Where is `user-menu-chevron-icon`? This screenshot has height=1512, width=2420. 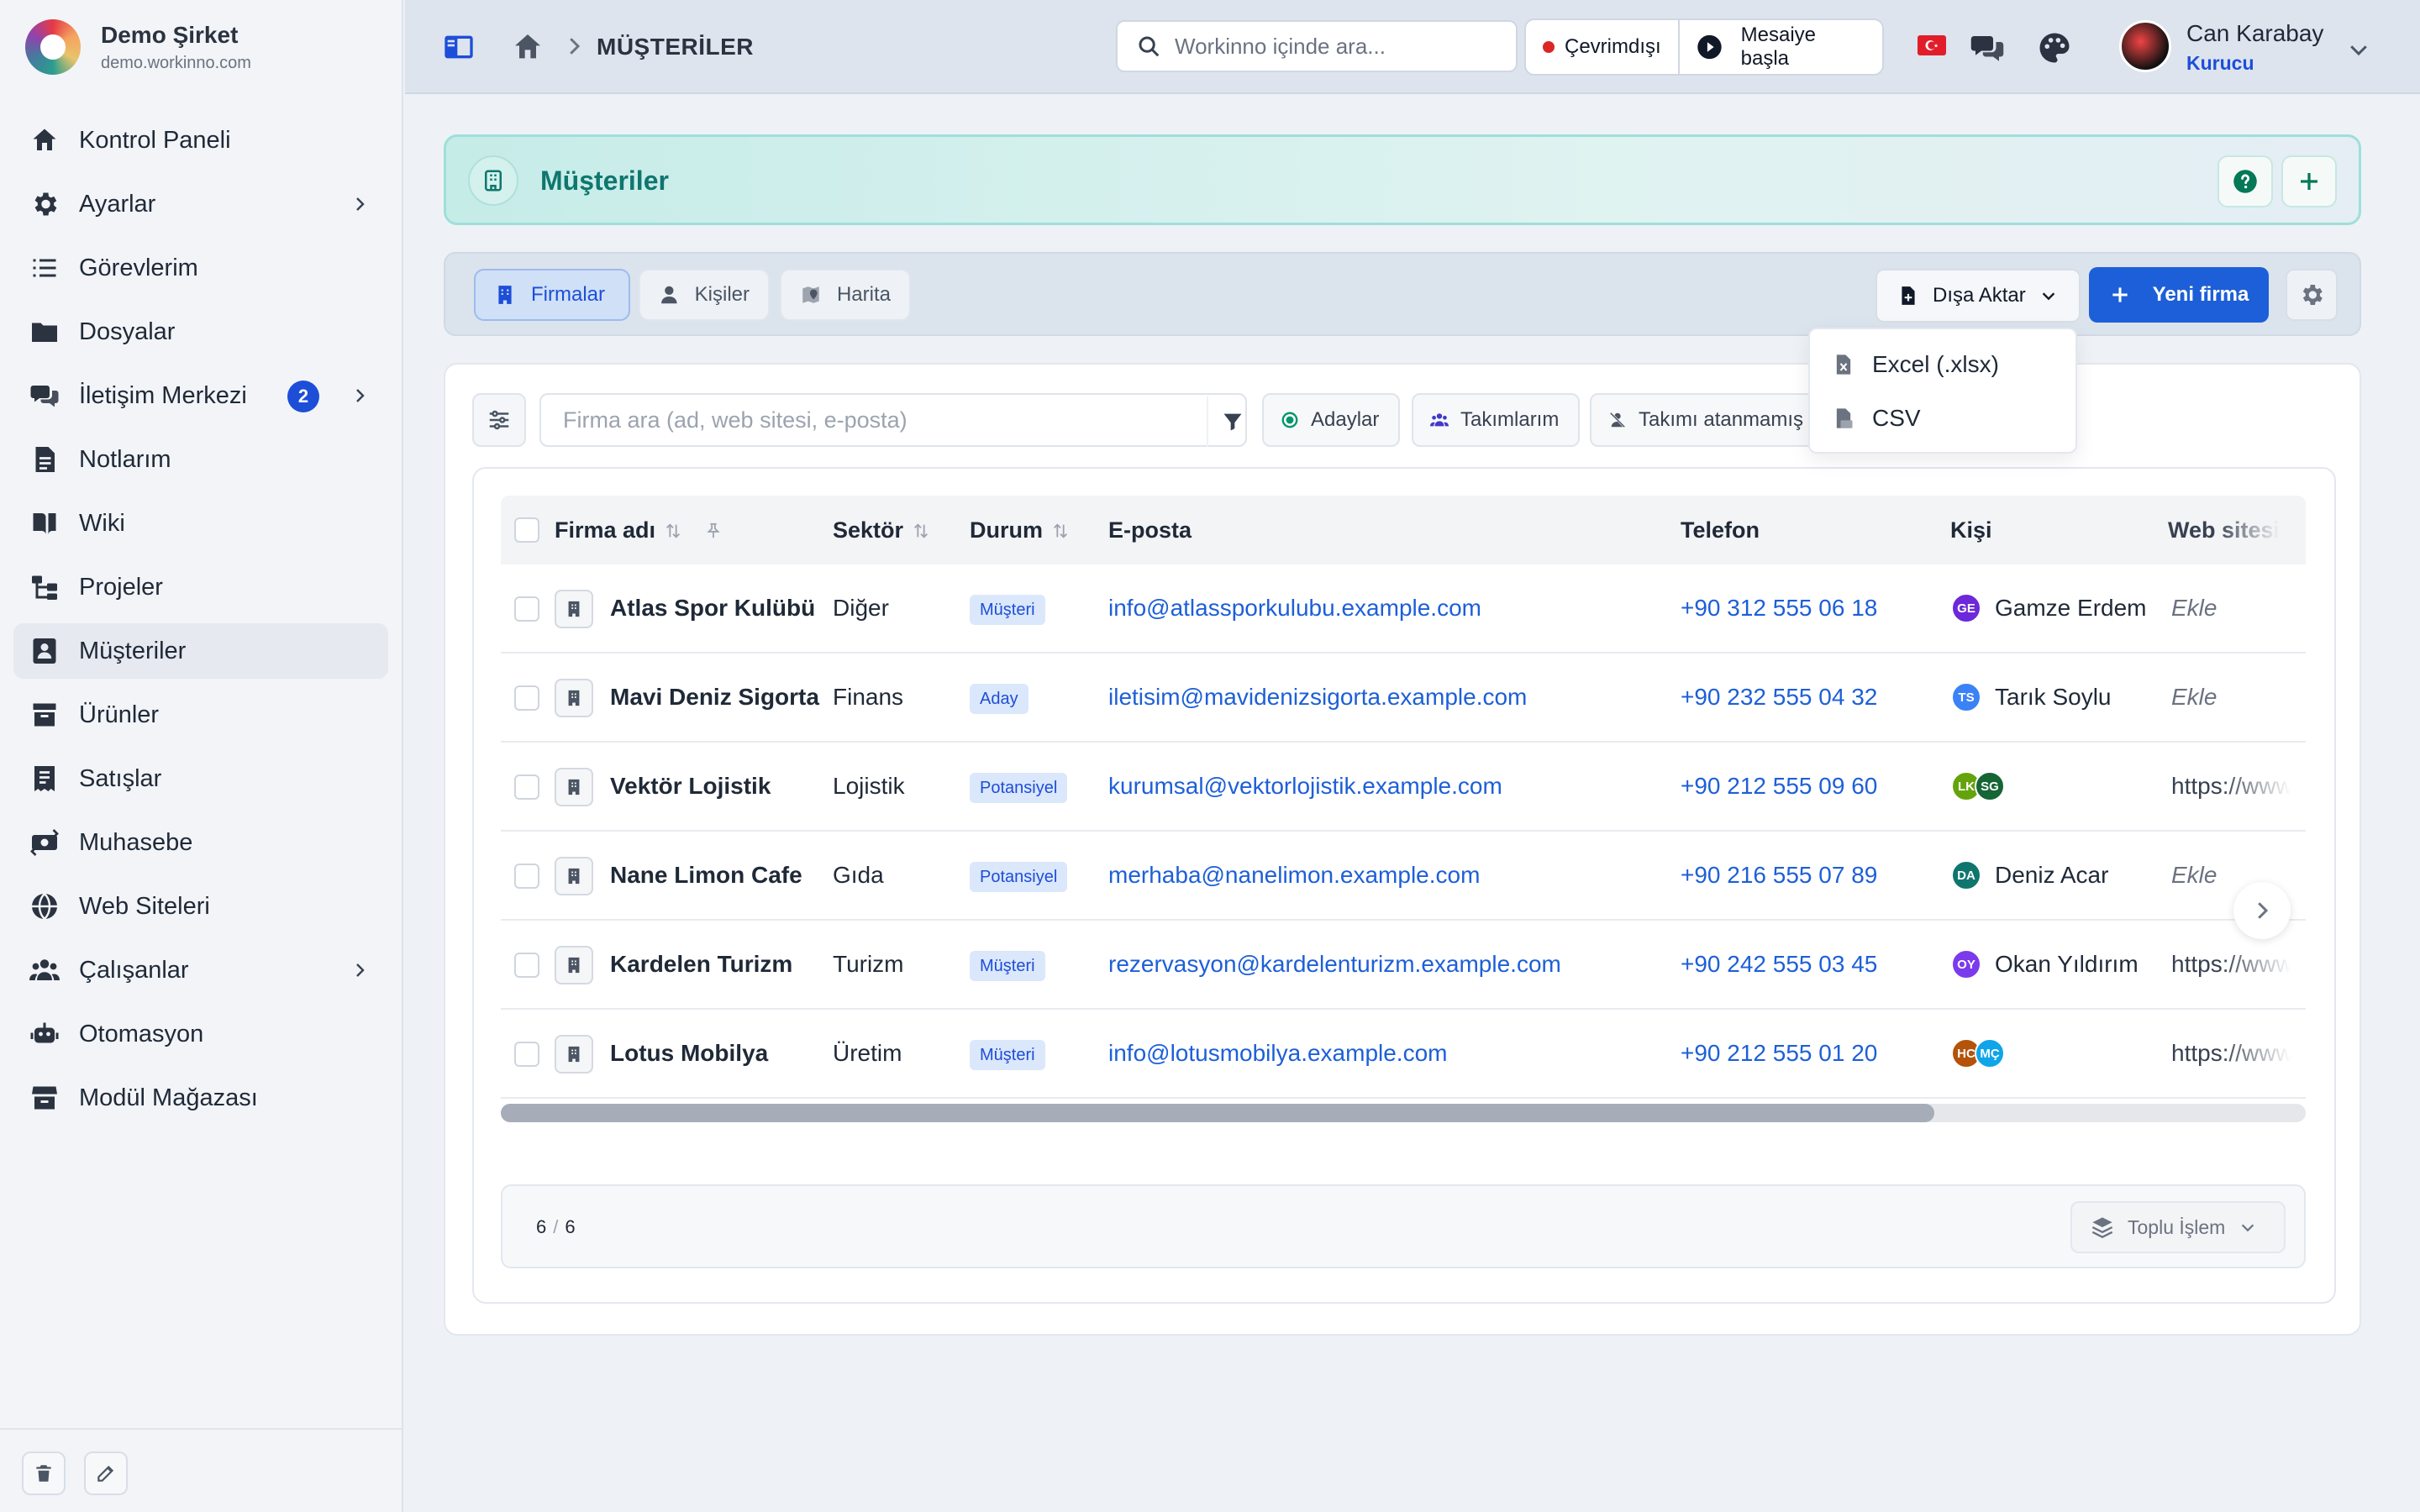
user-menu-chevron-icon is located at coordinates (2358, 49).